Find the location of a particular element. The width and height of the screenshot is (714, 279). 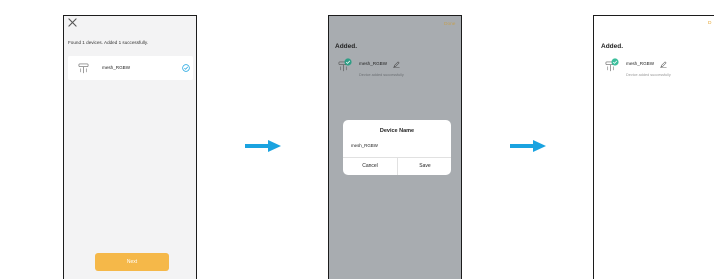

save-button: Save is located at coordinates (424, 166).